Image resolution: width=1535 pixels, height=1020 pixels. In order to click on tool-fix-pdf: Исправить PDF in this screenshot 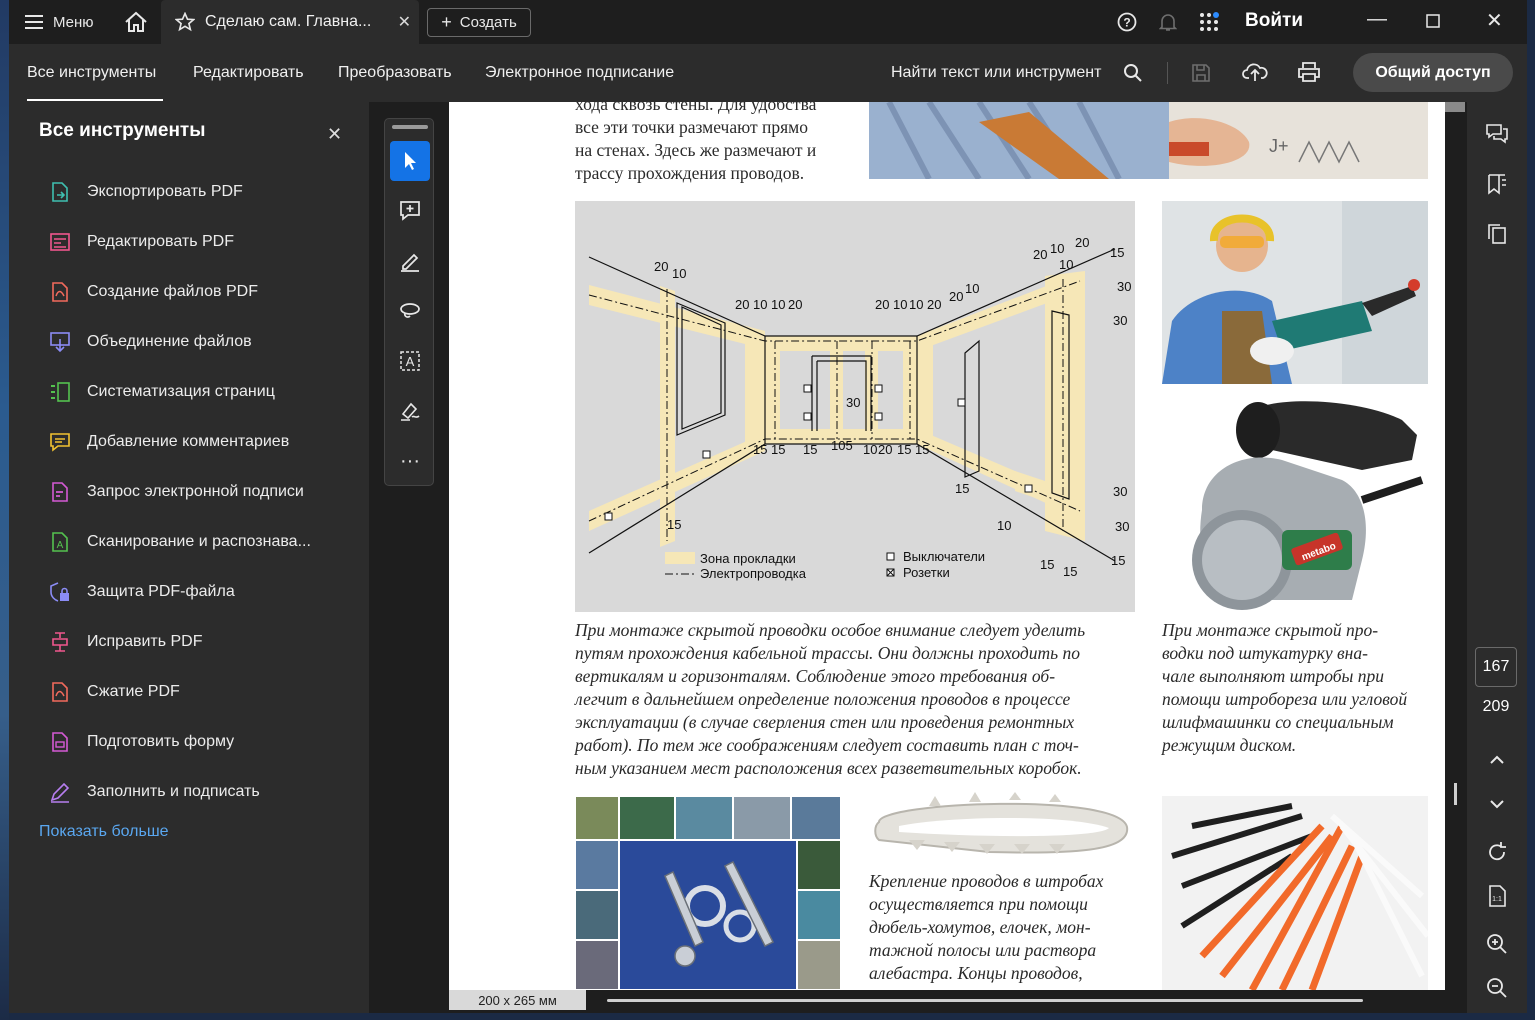, I will do `click(126, 642)`.